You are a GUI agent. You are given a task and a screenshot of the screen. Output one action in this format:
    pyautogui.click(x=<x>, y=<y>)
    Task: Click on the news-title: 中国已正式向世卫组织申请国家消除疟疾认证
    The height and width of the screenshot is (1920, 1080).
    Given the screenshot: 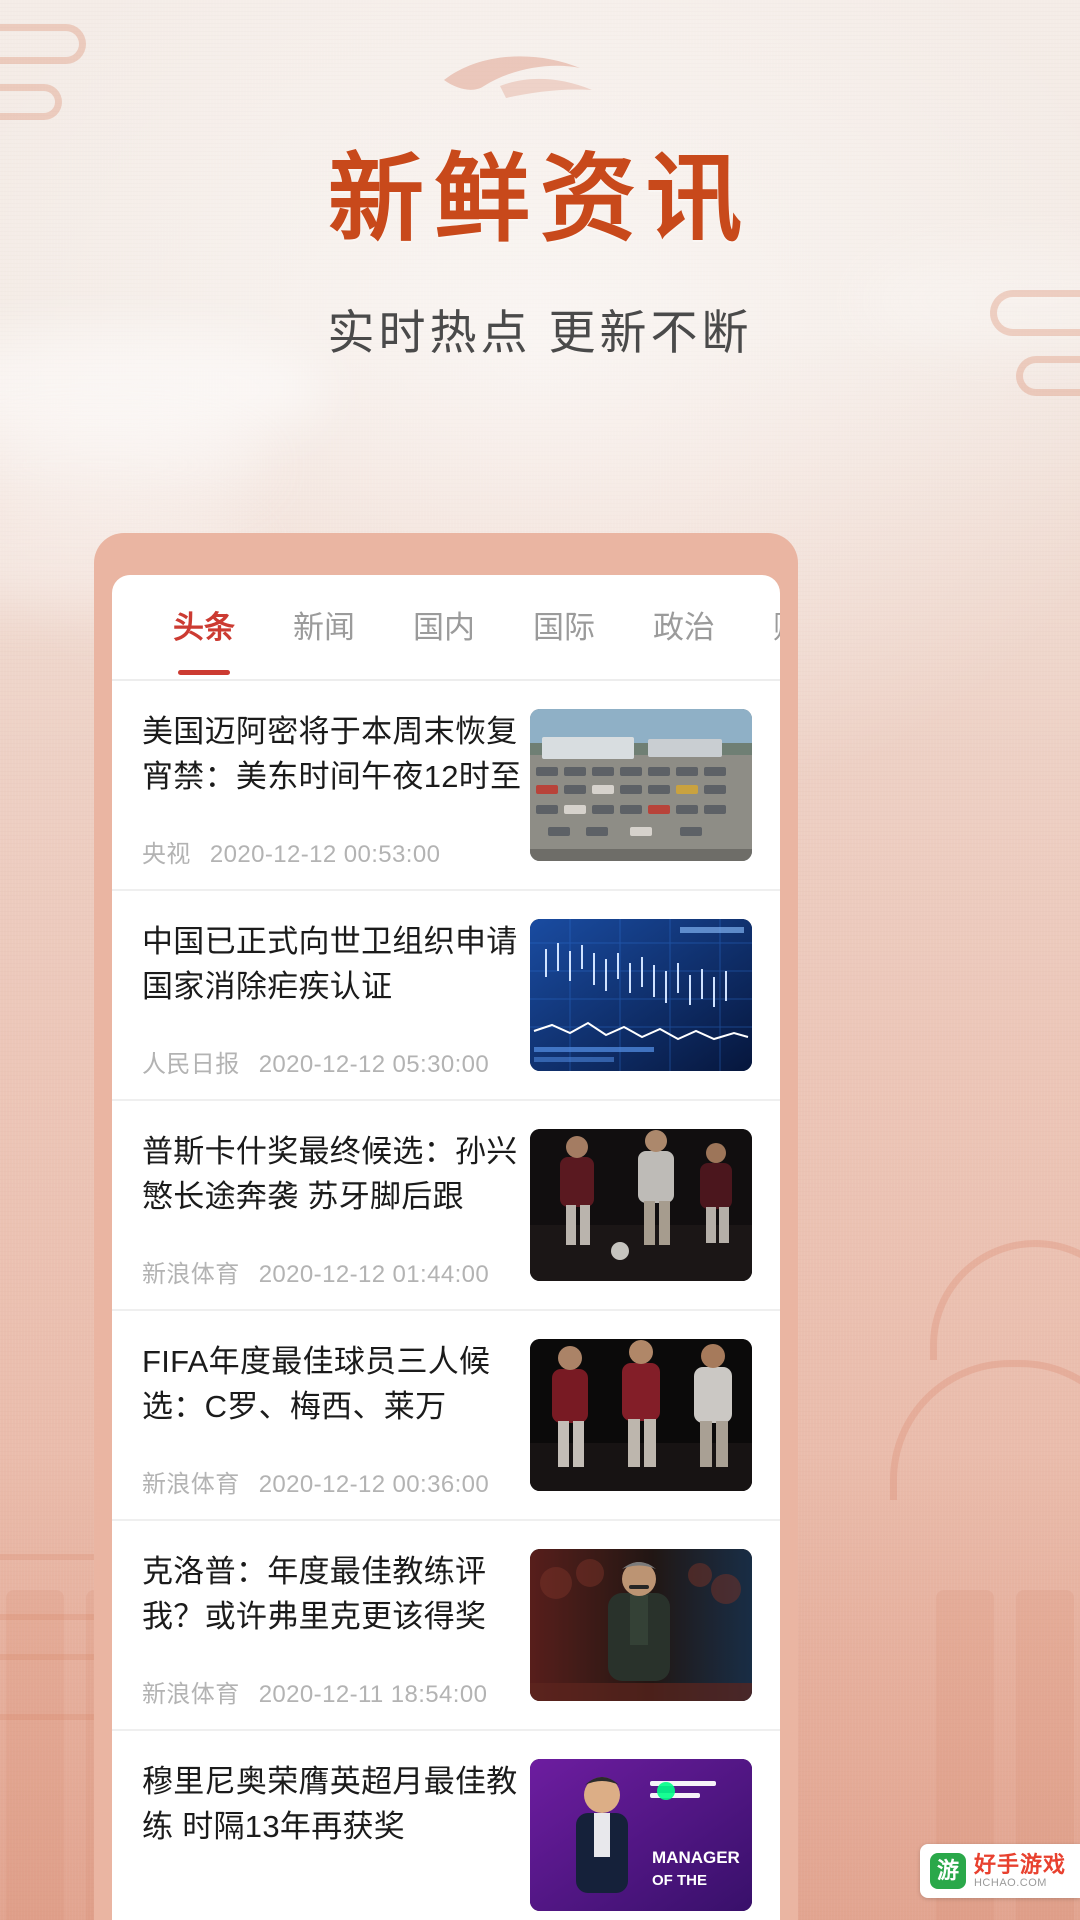 What is the action you would take?
    pyautogui.click(x=330, y=964)
    